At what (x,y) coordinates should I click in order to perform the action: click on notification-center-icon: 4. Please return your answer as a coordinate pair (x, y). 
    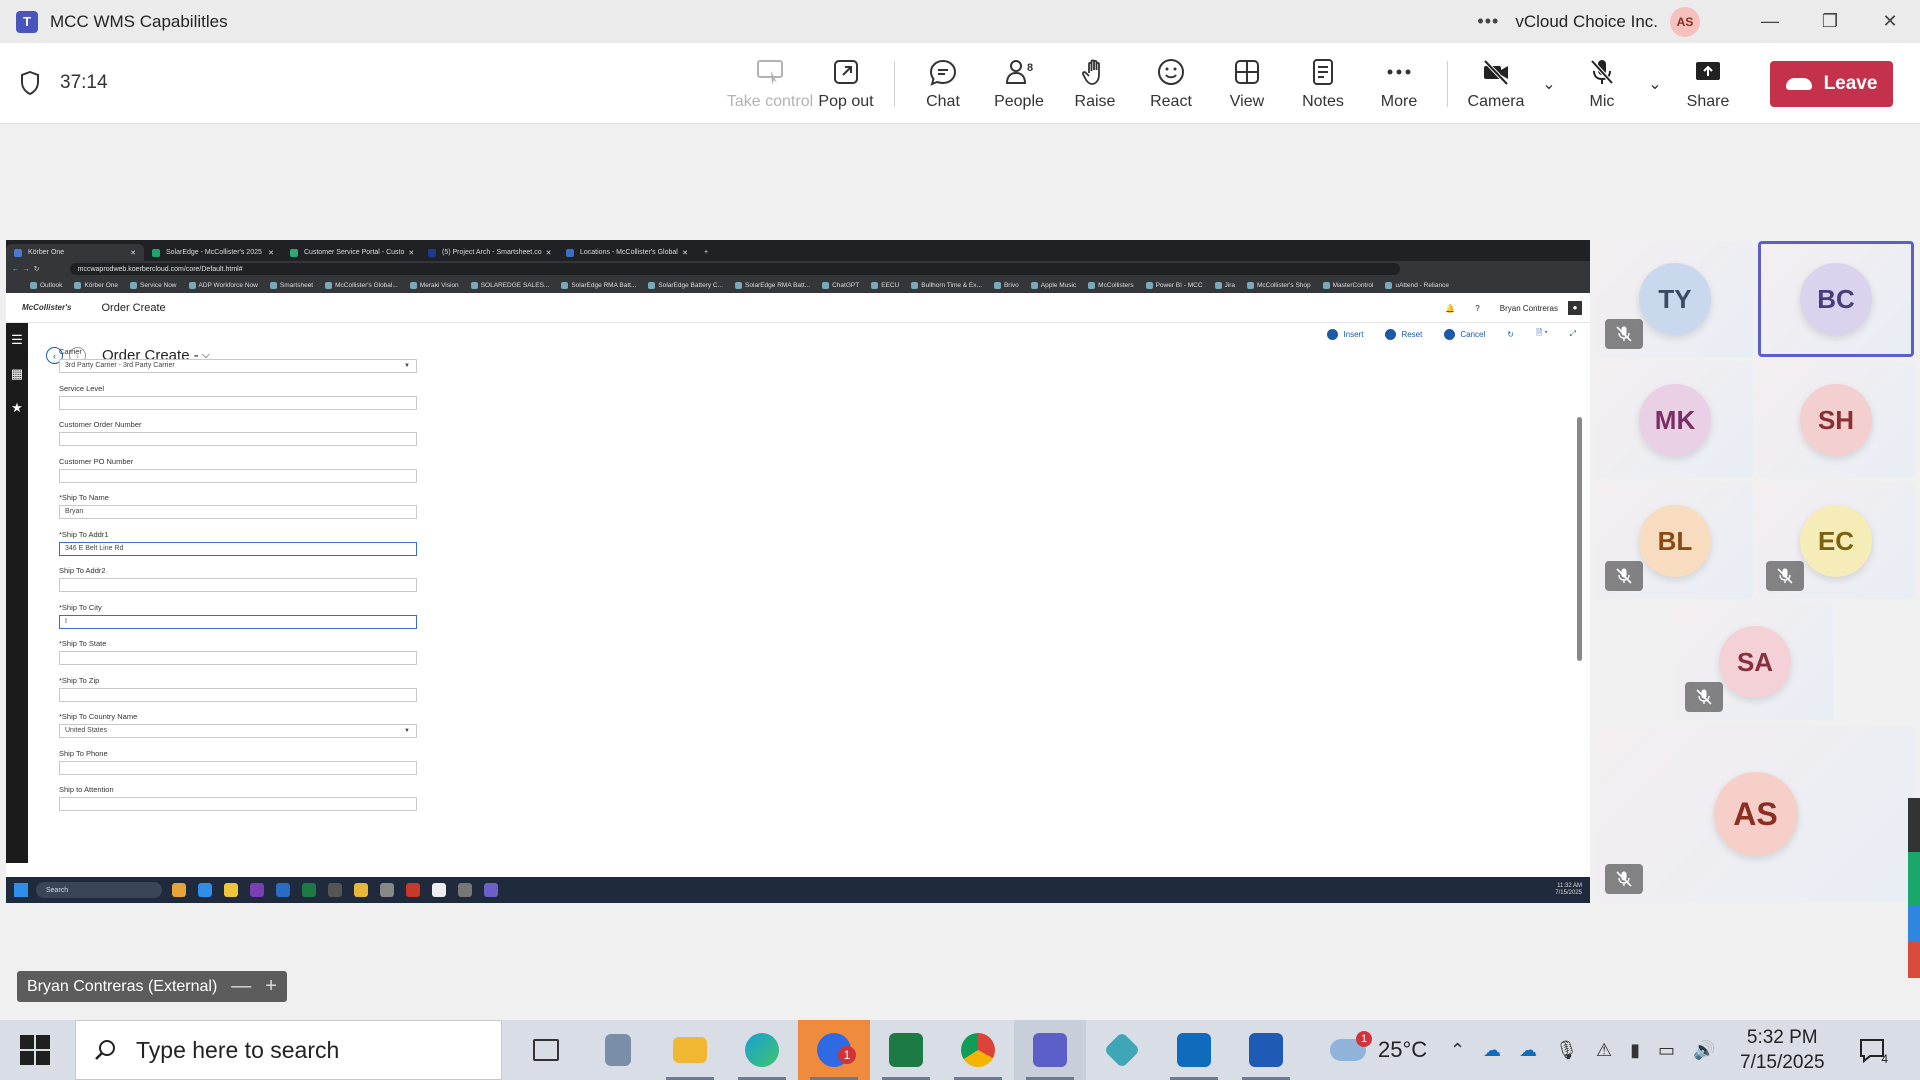
    Looking at the image, I should click on (1873, 1051).